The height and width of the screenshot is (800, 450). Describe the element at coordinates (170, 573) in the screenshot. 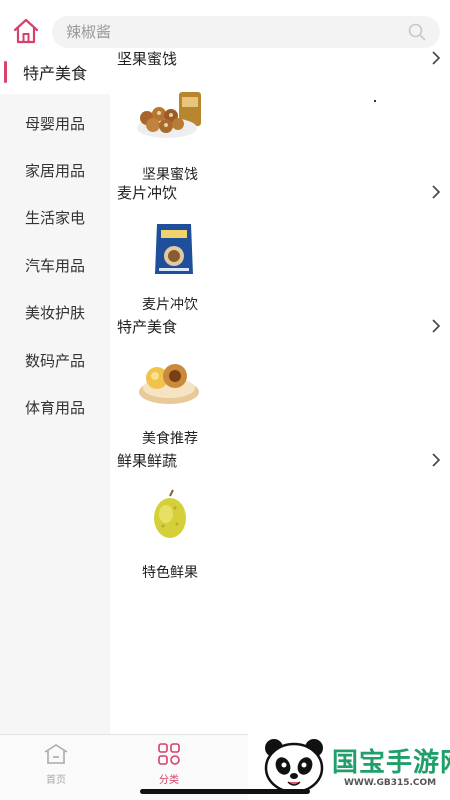

I see `tile-label: 特色鲜果` at that location.